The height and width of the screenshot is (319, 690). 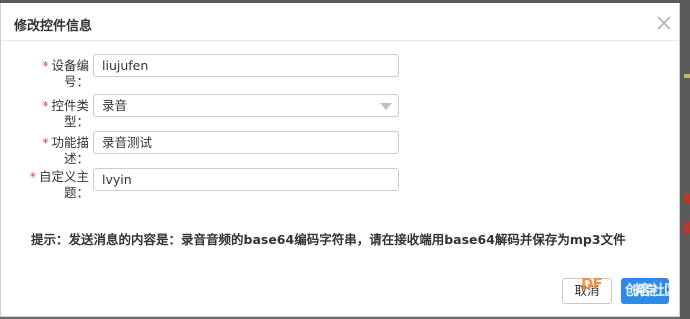 What do you see at coordinates (651, 291) in the screenshot?
I see `watermark-text: 创客社区` at bounding box center [651, 291].